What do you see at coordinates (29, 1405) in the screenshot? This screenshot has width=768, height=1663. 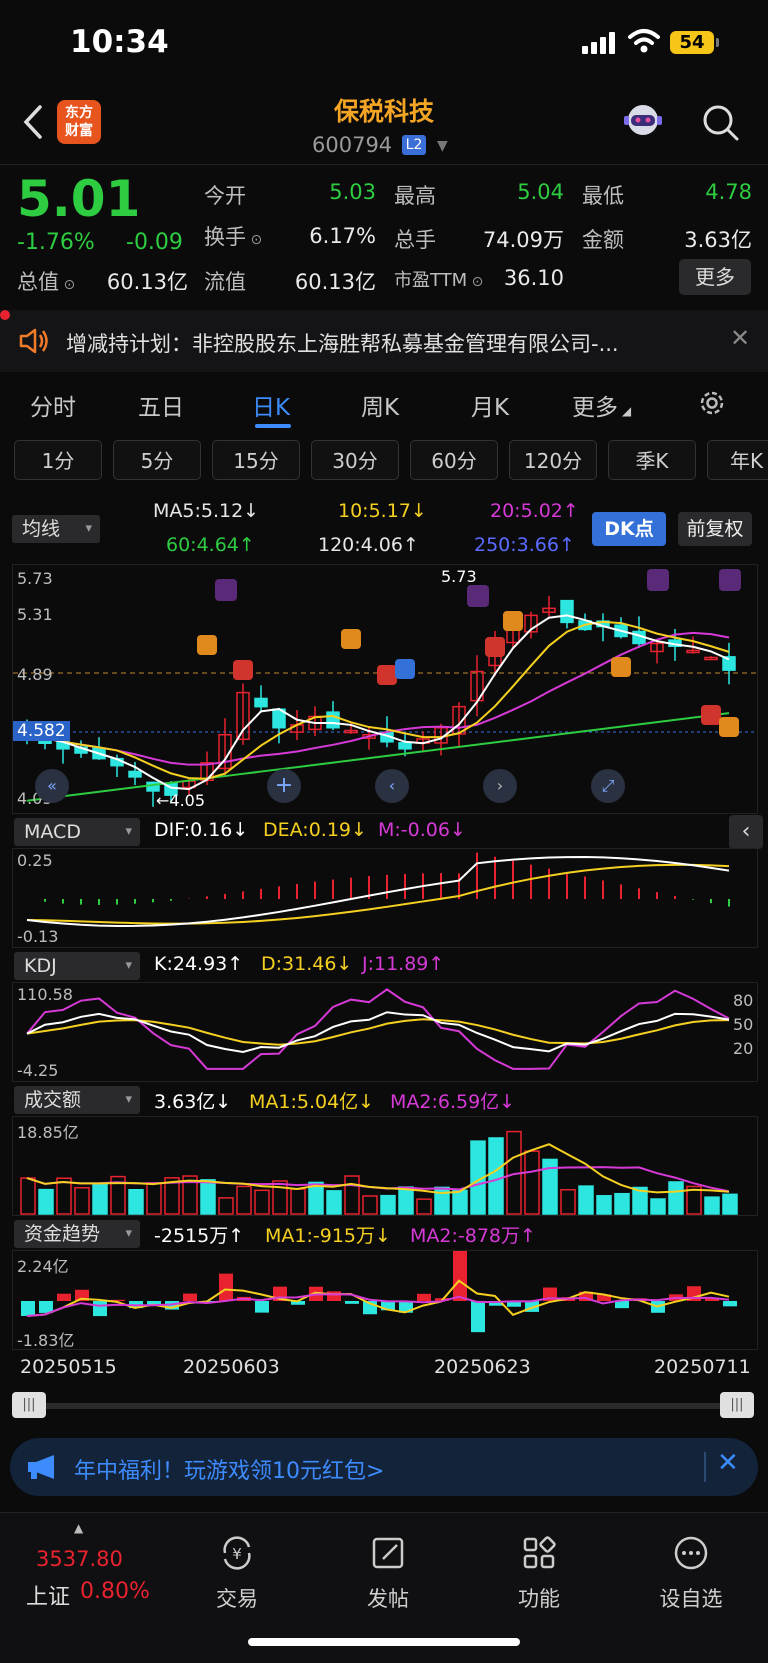 I see `range-handle-left: |||` at bounding box center [29, 1405].